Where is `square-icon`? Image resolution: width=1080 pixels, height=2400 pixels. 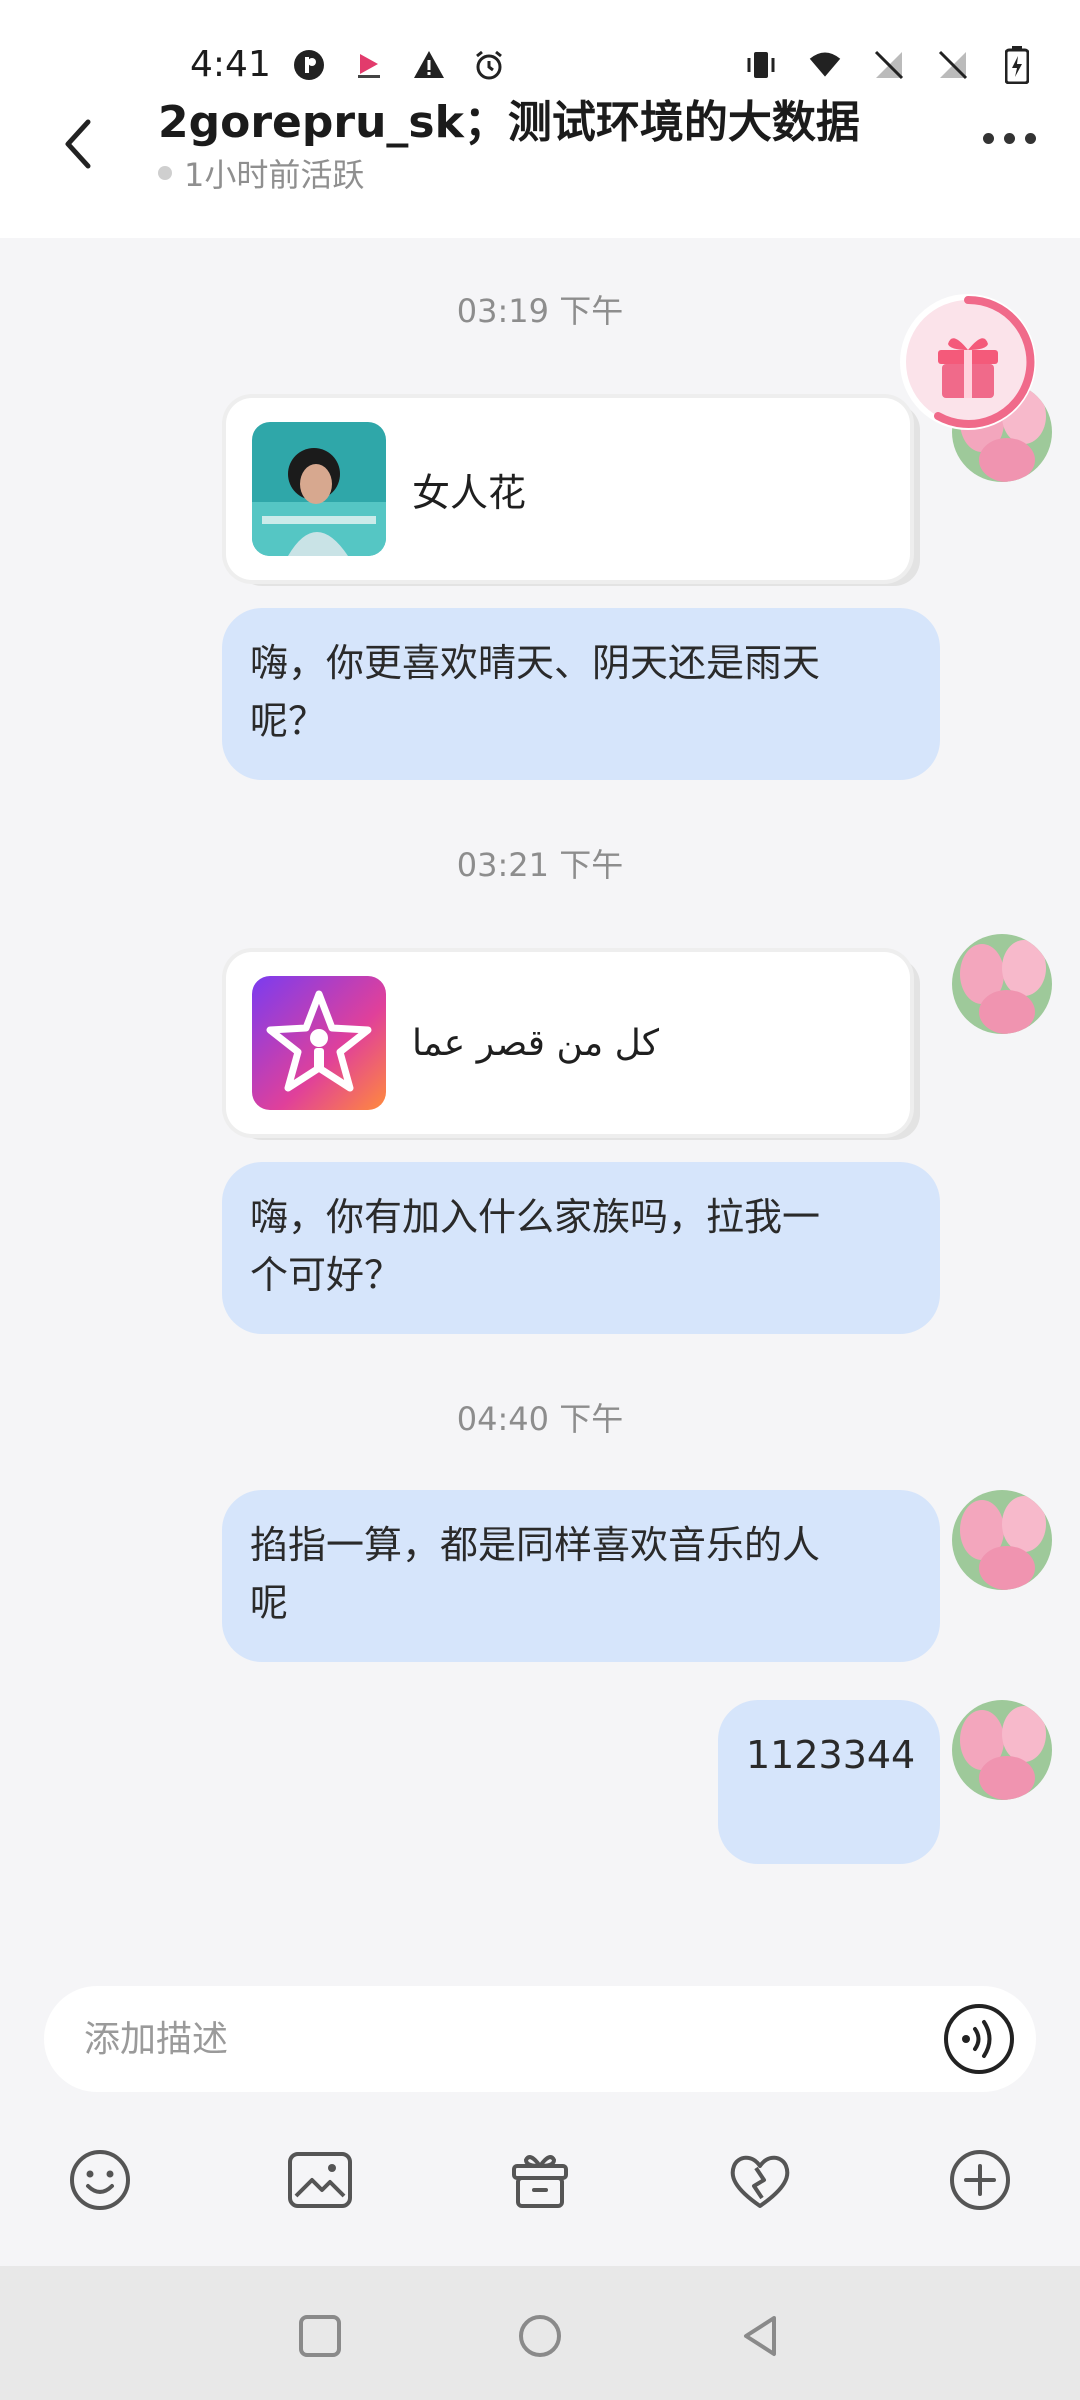
square-icon is located at coordinates (320, 2336).